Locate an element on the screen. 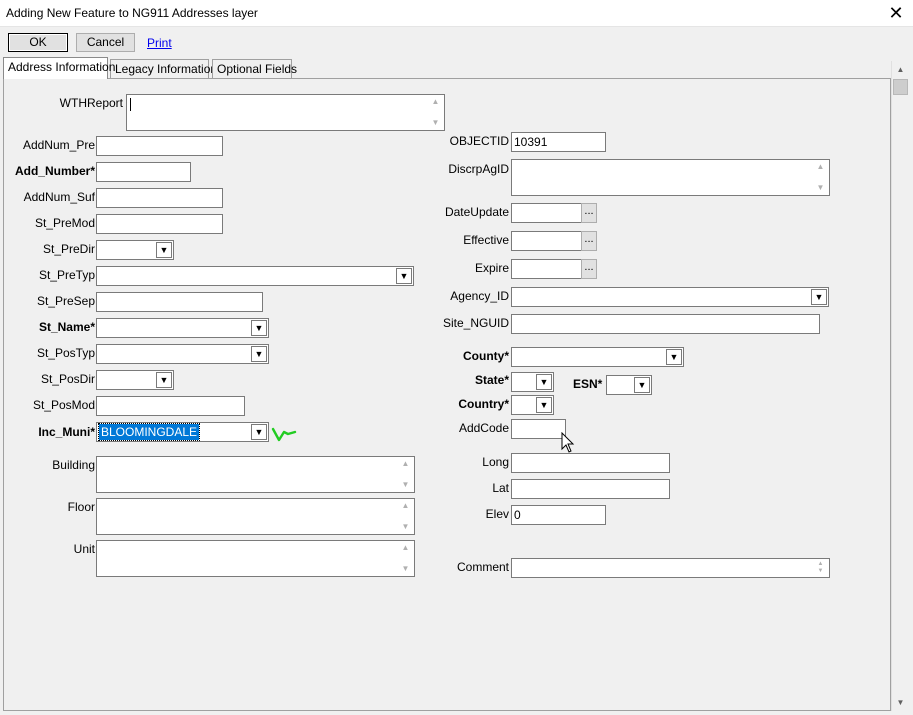  county-label: County* is located at coordinates (486, 356).